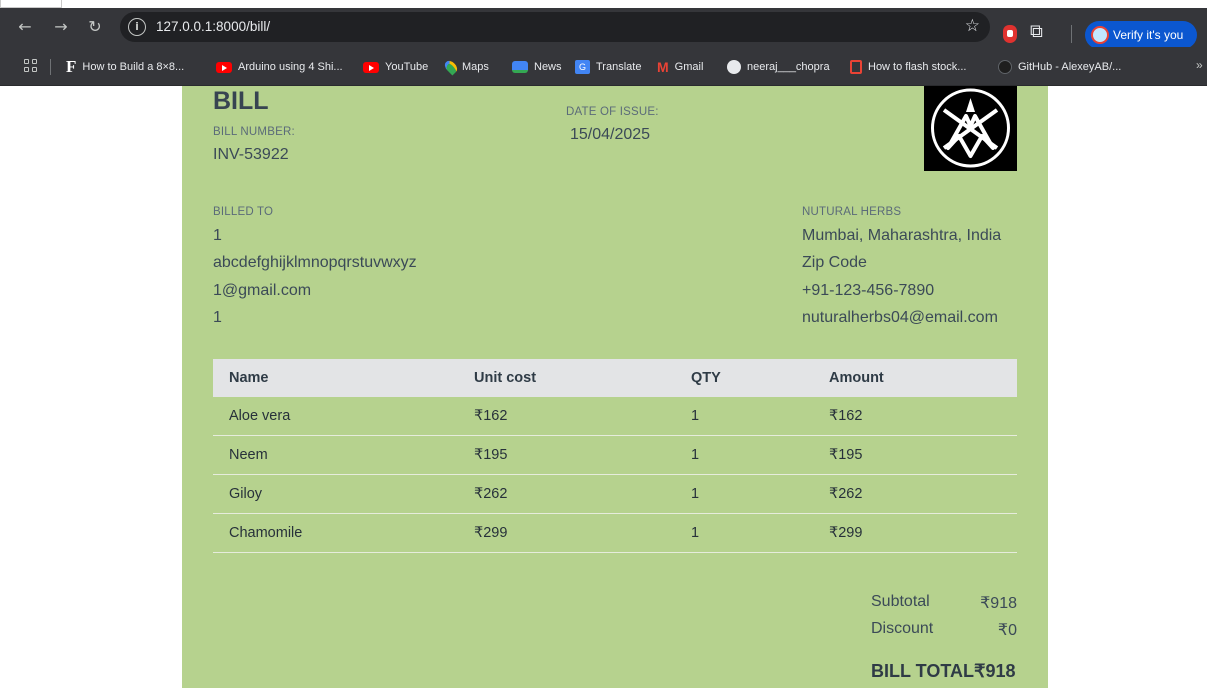 This screenshot has height=688, width=1207. I want to click on bill-total-label: BILL TOTAL, so click(922, 671).